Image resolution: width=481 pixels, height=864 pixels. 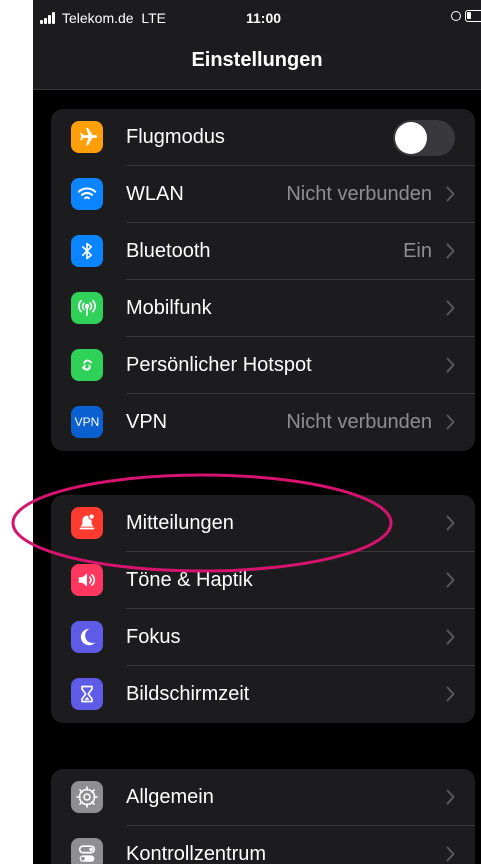 What do you see at coordinates (155, 194) in the screenshot?
I see `row-label: WLAN` at bounding box center [155, 194].